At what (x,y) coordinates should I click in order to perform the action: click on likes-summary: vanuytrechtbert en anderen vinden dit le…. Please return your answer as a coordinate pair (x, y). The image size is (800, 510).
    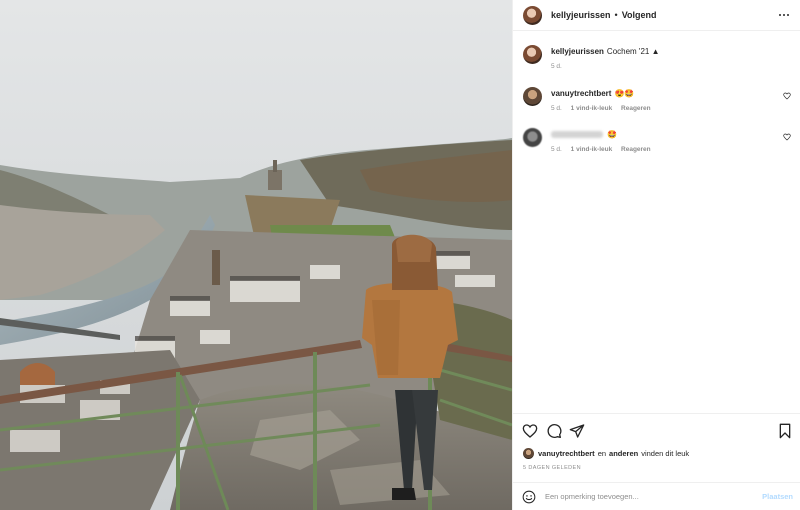
    Looking at the image, I should click on (607, 453).